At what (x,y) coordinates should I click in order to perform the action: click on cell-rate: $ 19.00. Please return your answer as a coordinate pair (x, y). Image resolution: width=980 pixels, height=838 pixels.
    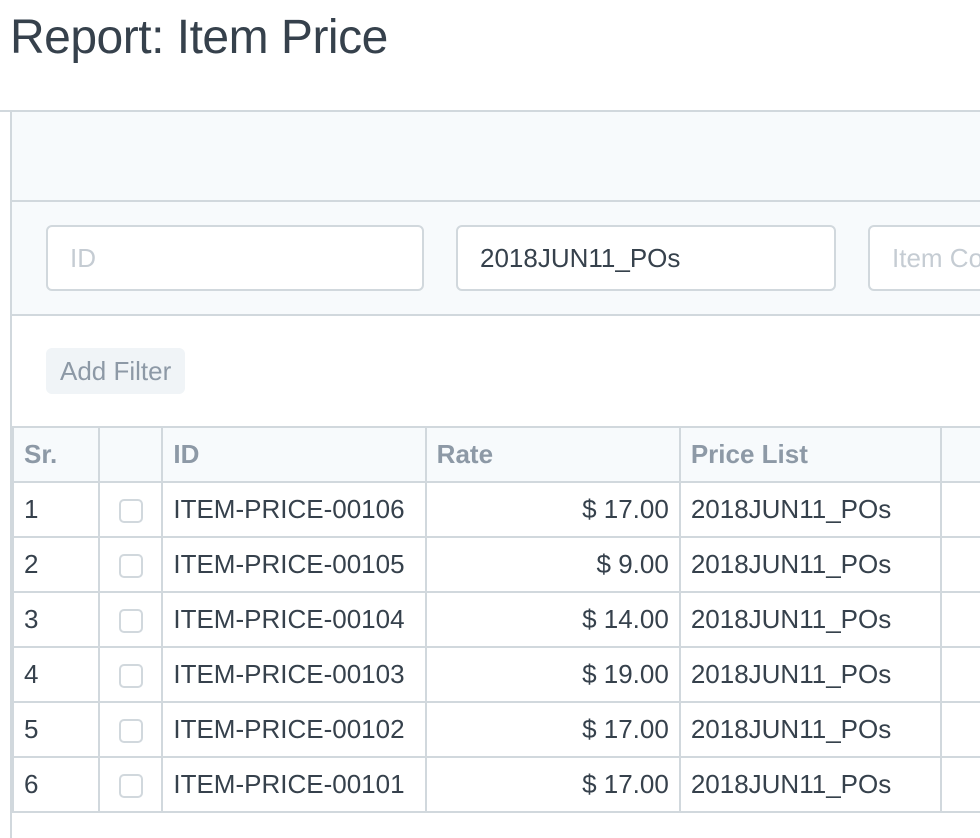
    Looking at the image, I should click on (552, 674).